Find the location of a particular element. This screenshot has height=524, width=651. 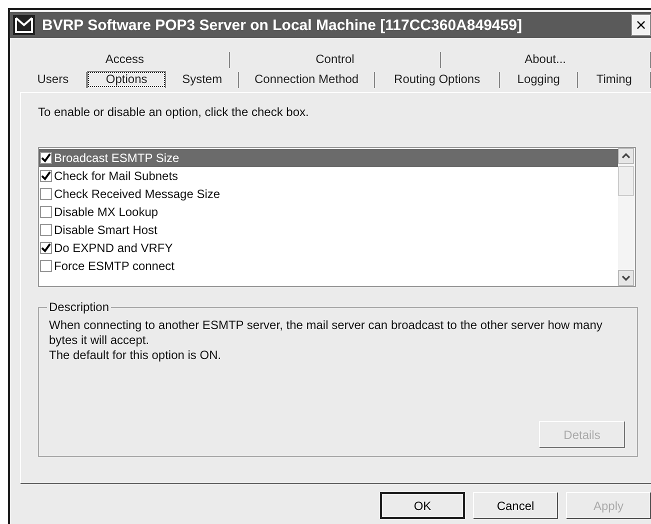

envelope-icon is located at coordinates (24, 25).